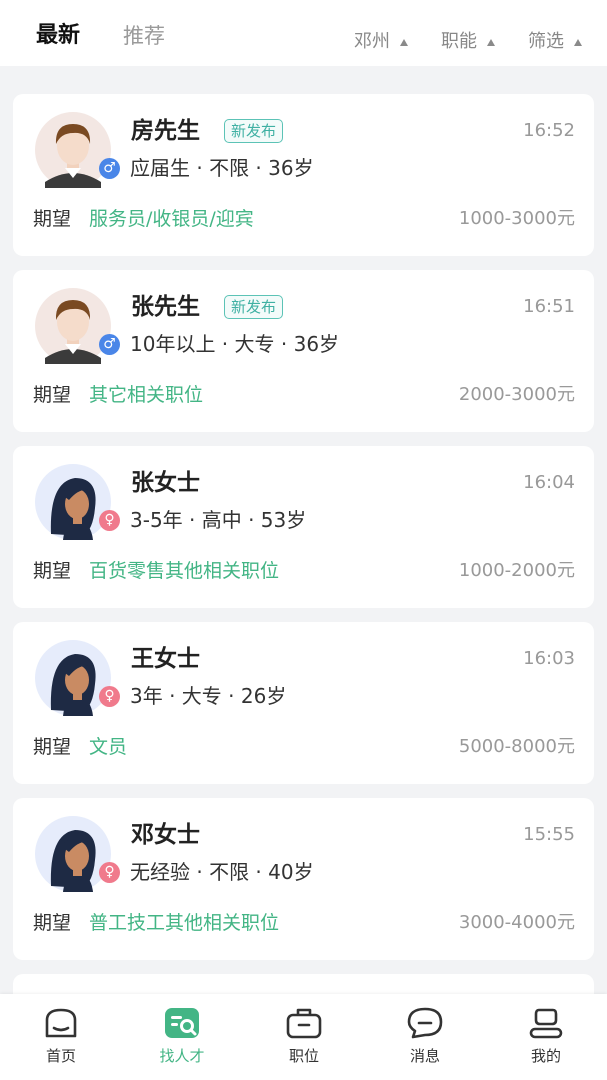  Describe the element at coordinates (546, 1041) in the screenshot. I see `nav-profile: 我的` at that location.